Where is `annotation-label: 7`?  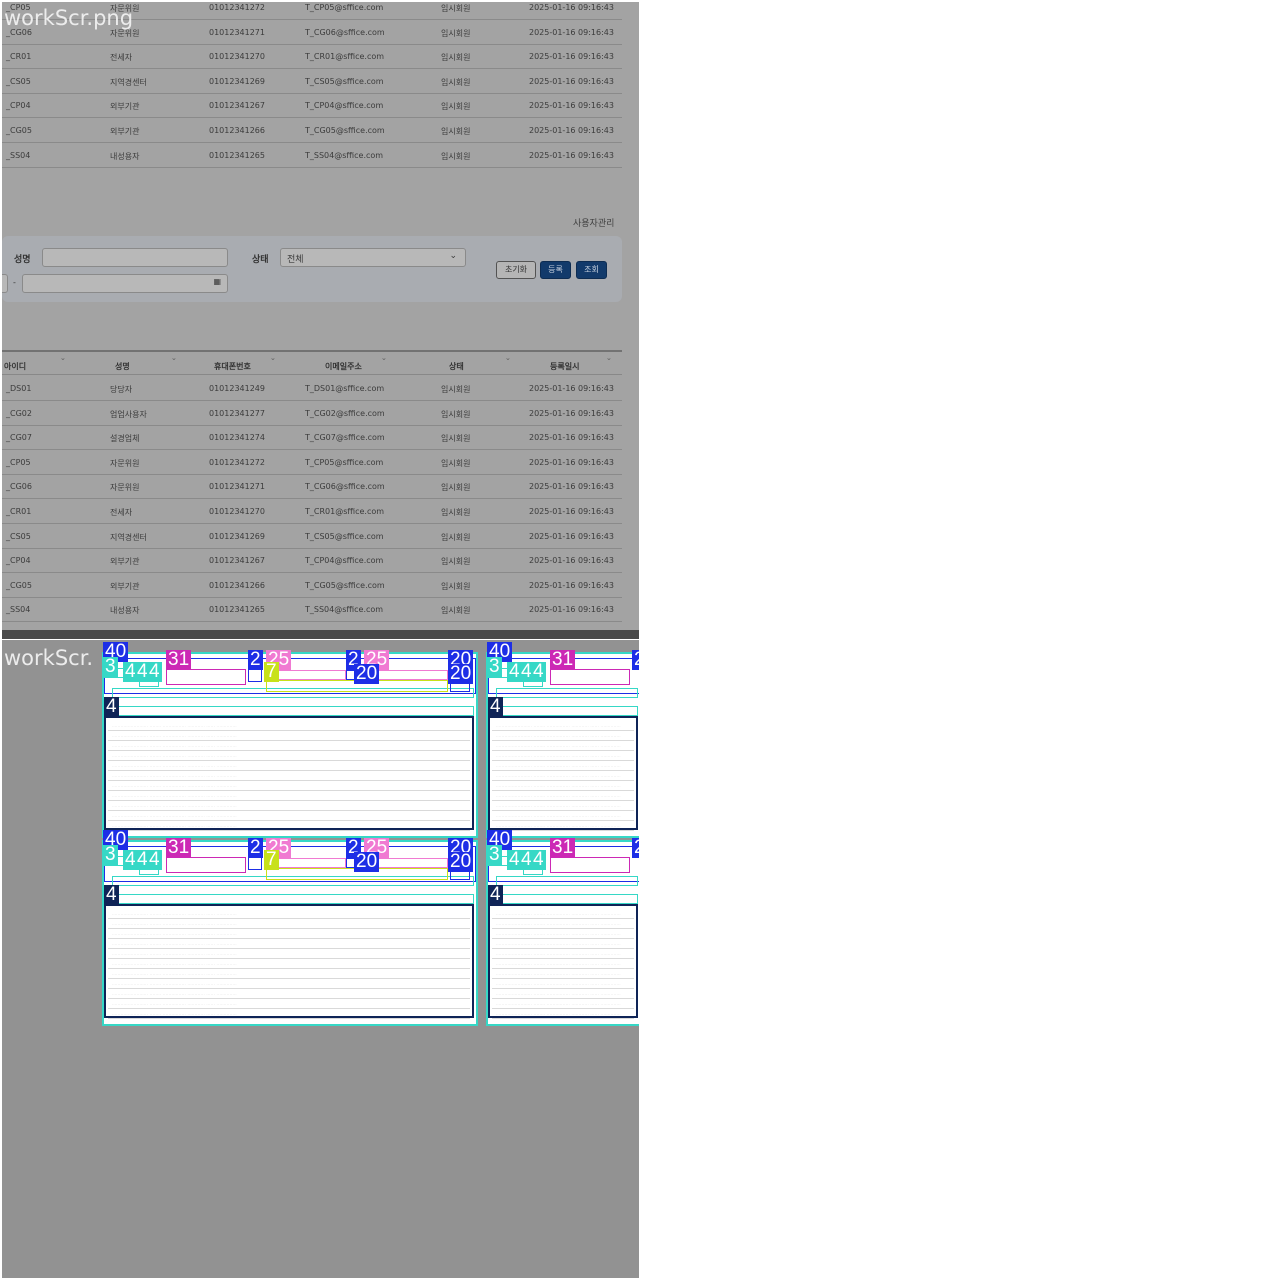 annotation-label: 7 is located at coordinates (271, 671).